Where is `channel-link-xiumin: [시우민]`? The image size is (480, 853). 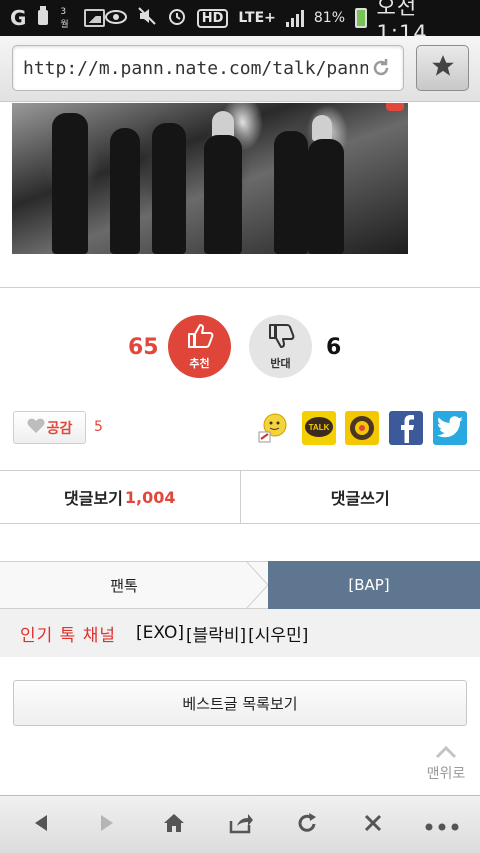
channel-link-xiumin: [시우민] is located at coordinates (278, 633).